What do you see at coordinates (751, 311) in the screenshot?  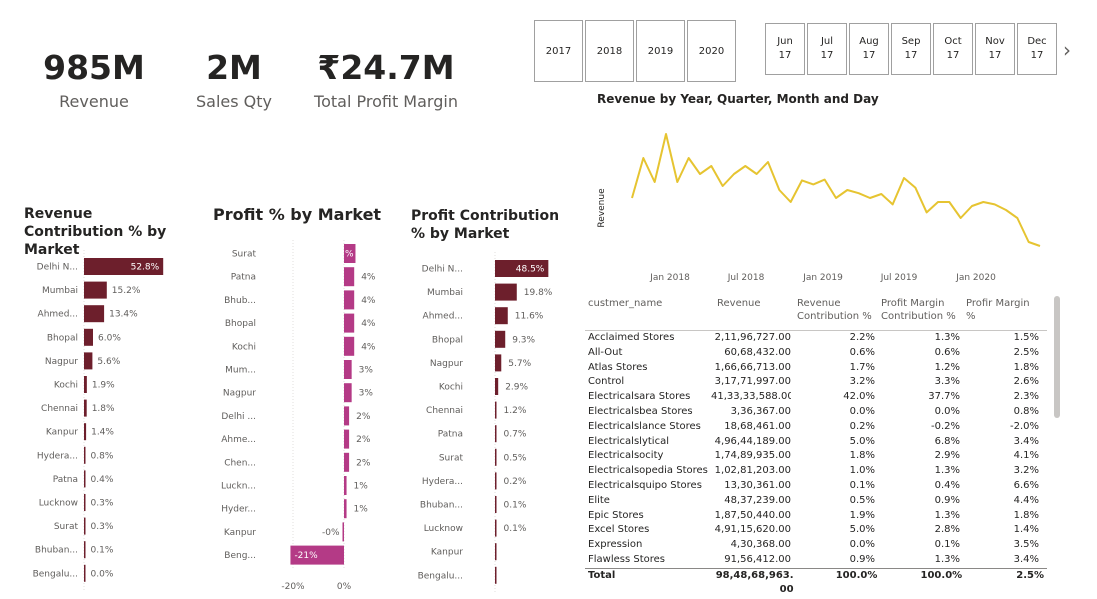 I see `col-header-revenue: Revenue` at bounding box center [751, 311].